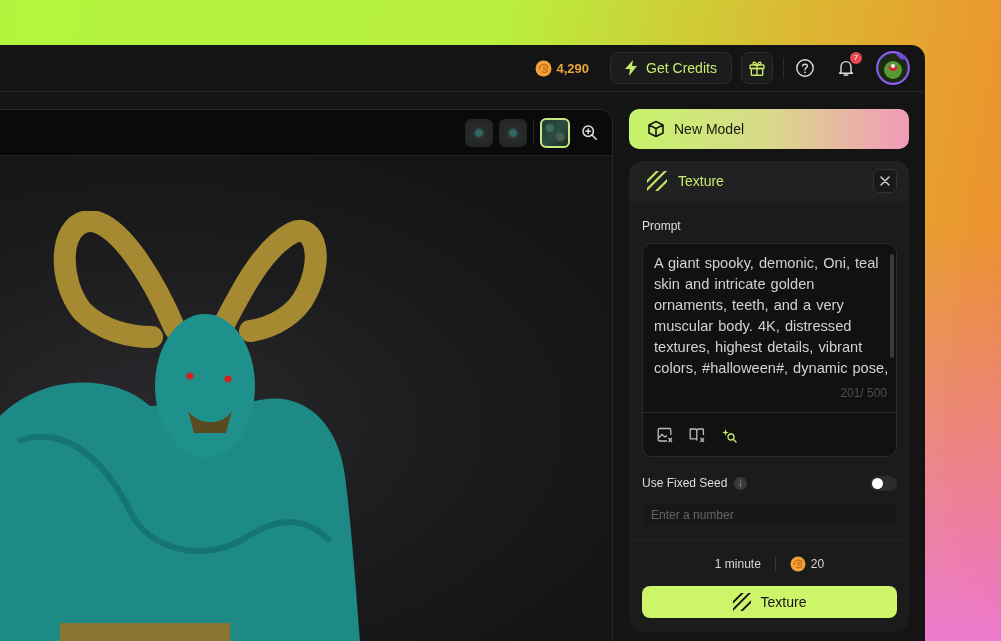  I want to click on info-icon, so click(741, 483).